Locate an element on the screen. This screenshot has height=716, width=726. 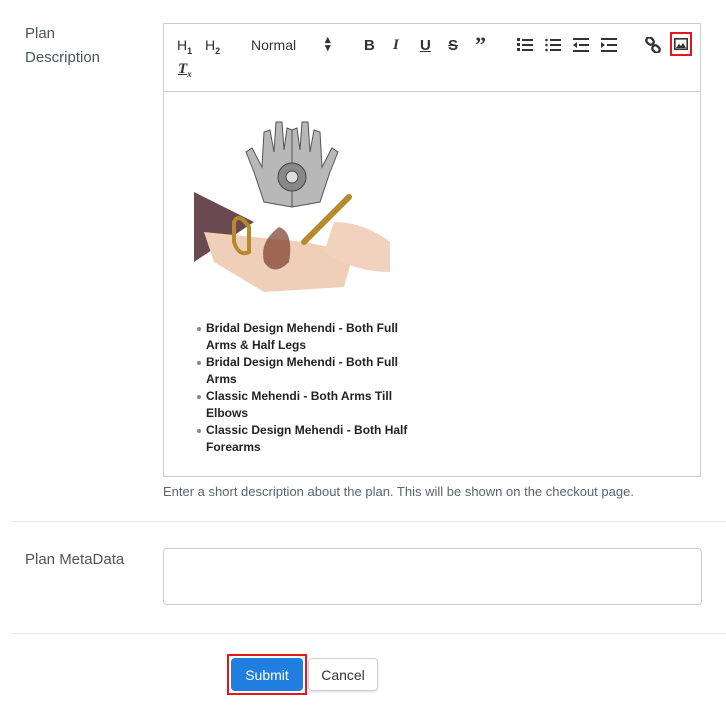
plan-metadata-input is located at coordinates (432, 576).